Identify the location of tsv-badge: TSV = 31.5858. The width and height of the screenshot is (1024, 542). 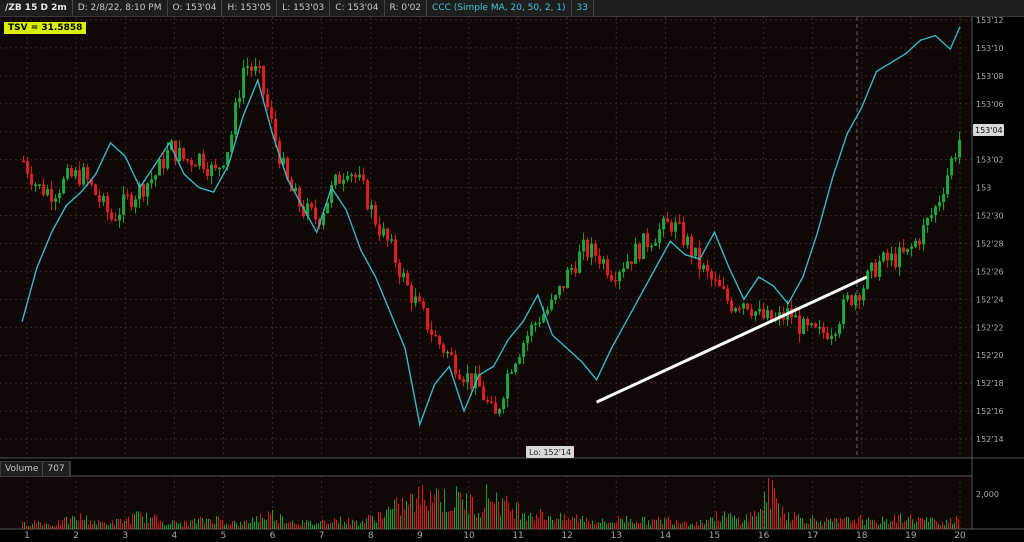
(45, 28).